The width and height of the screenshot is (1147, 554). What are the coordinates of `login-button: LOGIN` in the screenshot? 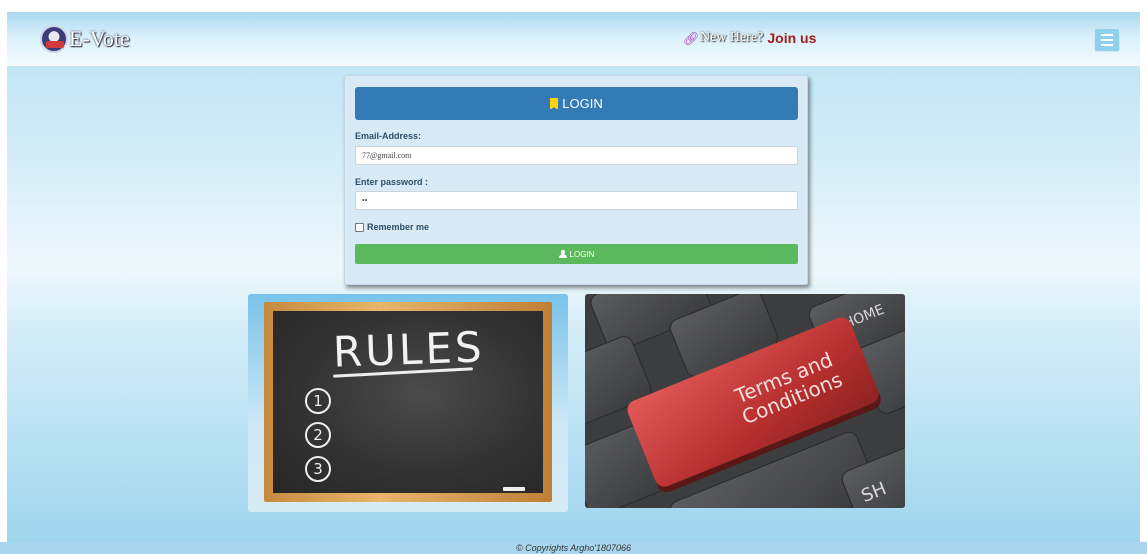 It's located at (576, 254).